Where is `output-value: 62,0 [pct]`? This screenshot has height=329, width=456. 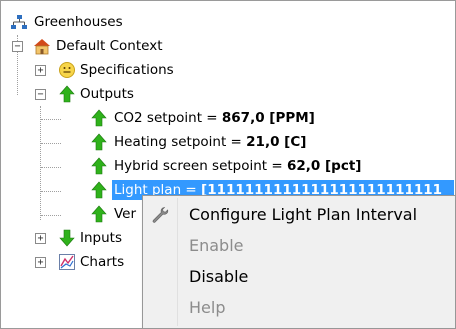 output-value: 62,0 [pct] is located at coordinates (324, 166).